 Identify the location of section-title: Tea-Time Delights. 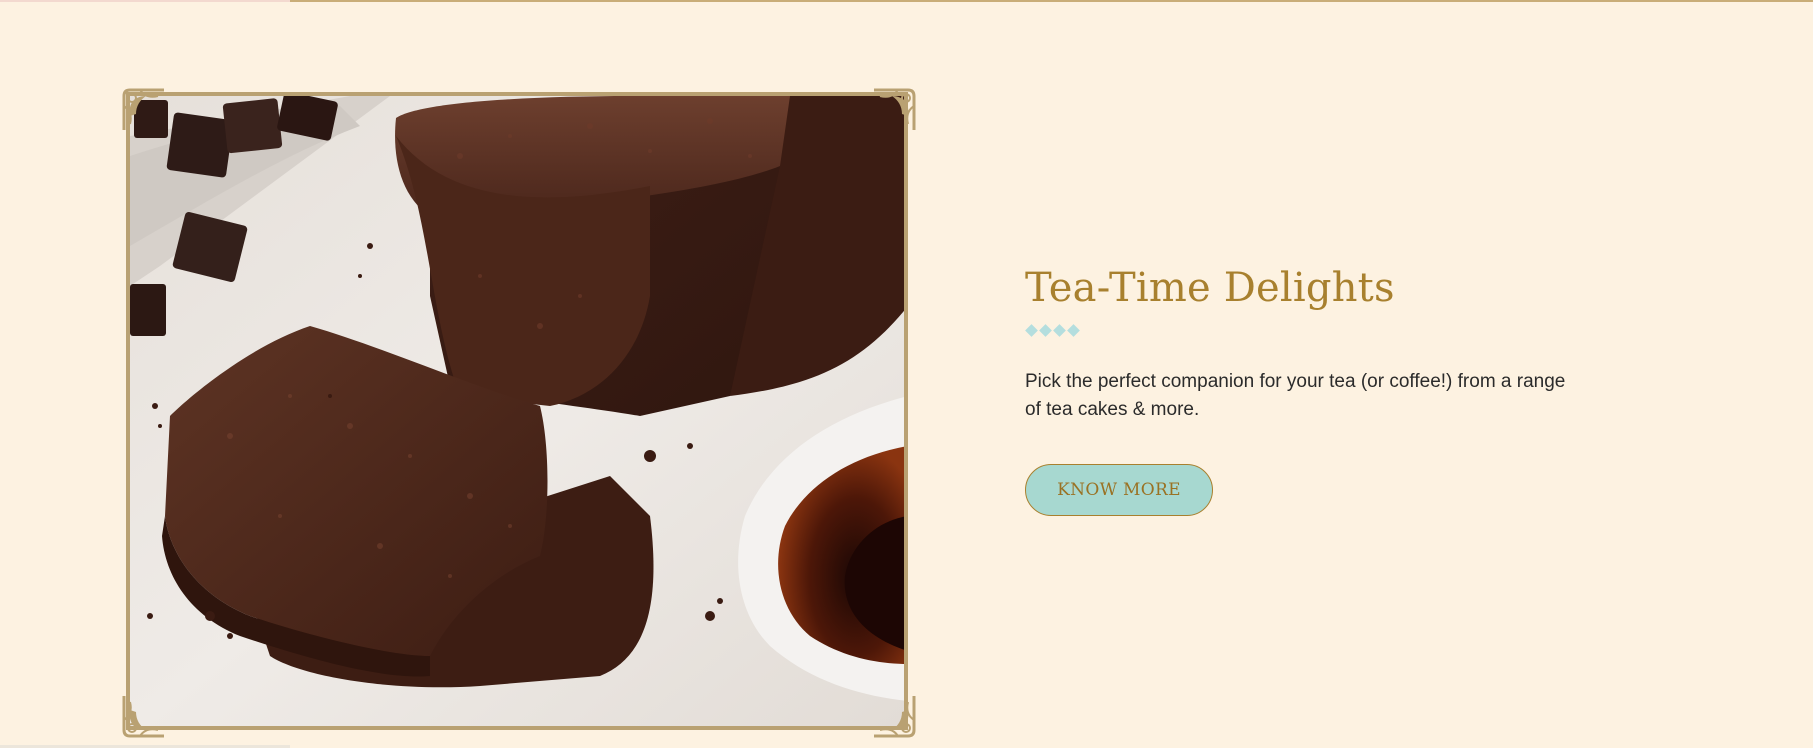
(1210, 288).